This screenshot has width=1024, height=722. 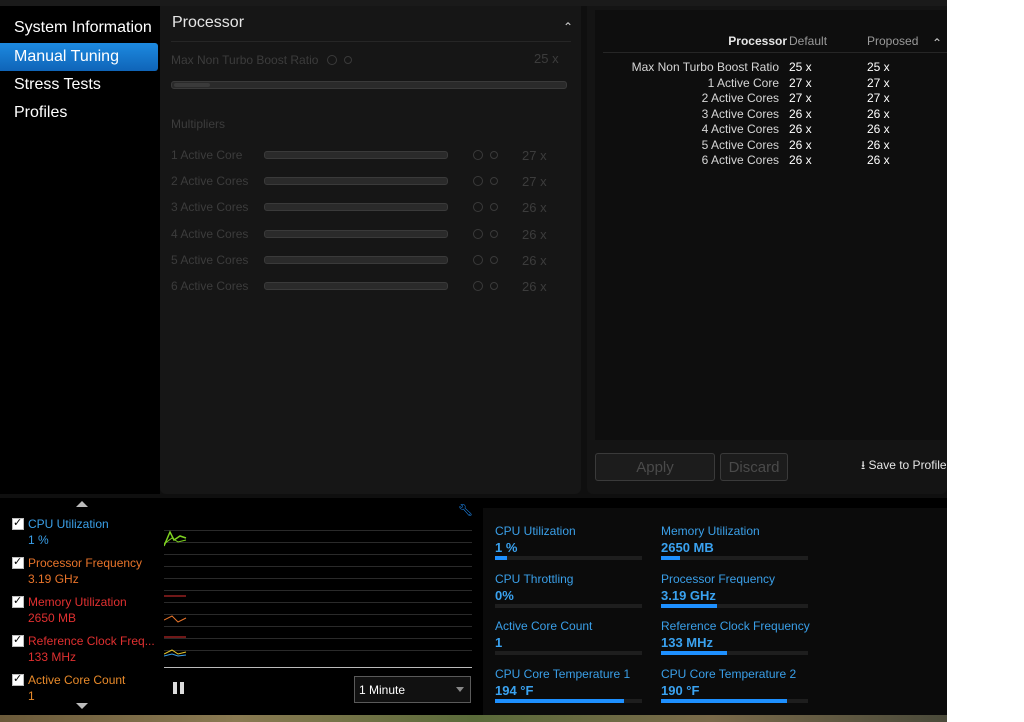 What do you see at coordinates (705, 67) in the screenshot?
I see `summary-row-label: Max Non Turbo Boost Ratio` at bounding box center [705, 67].